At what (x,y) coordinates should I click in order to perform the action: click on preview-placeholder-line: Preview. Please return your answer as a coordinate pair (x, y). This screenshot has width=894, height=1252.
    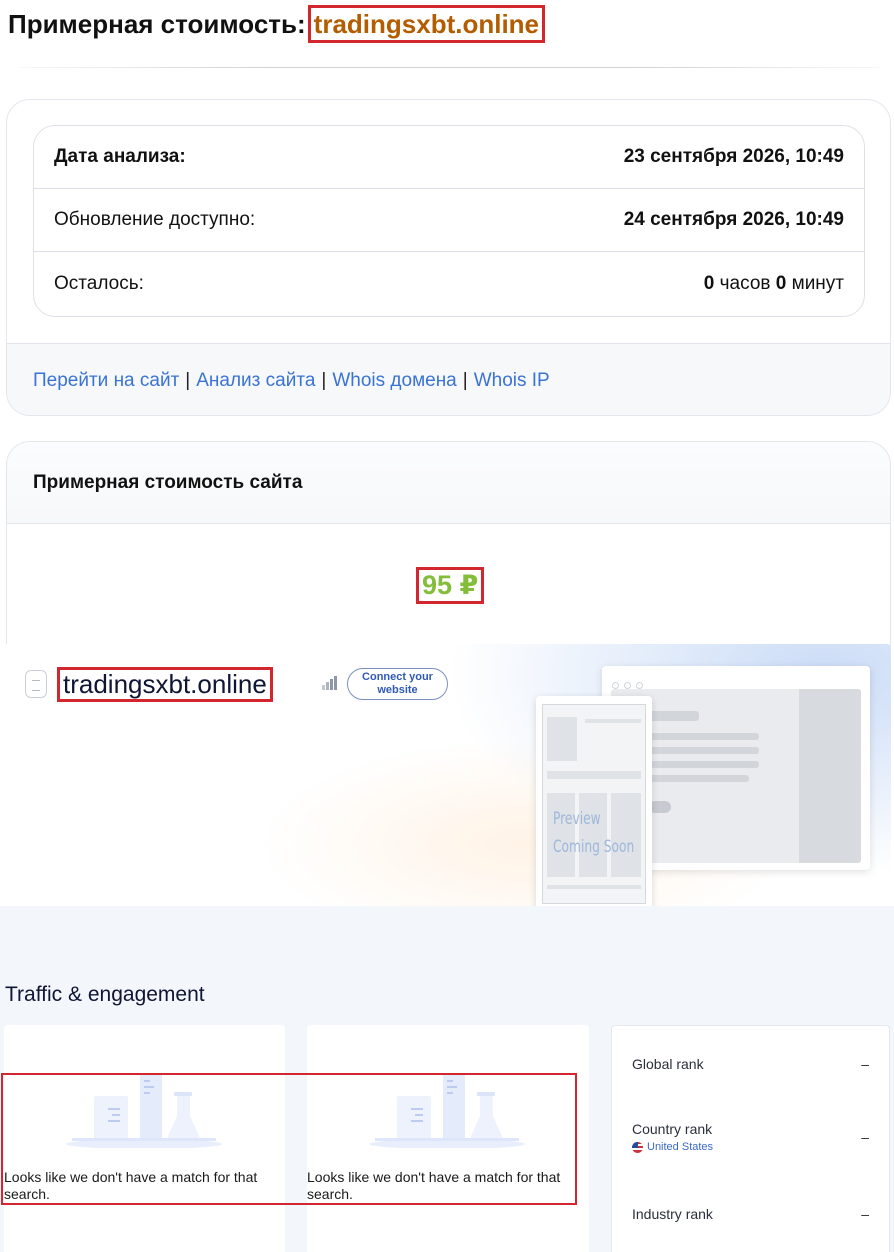
    Looking at the image, I should click on (577, 819).